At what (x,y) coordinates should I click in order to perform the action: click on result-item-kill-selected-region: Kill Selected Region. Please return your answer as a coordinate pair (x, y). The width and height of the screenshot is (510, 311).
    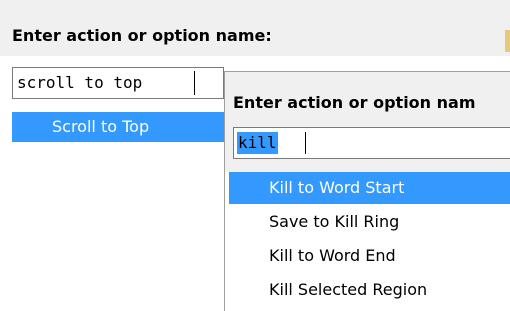
    Looking at the image, I should click on (369, 290).